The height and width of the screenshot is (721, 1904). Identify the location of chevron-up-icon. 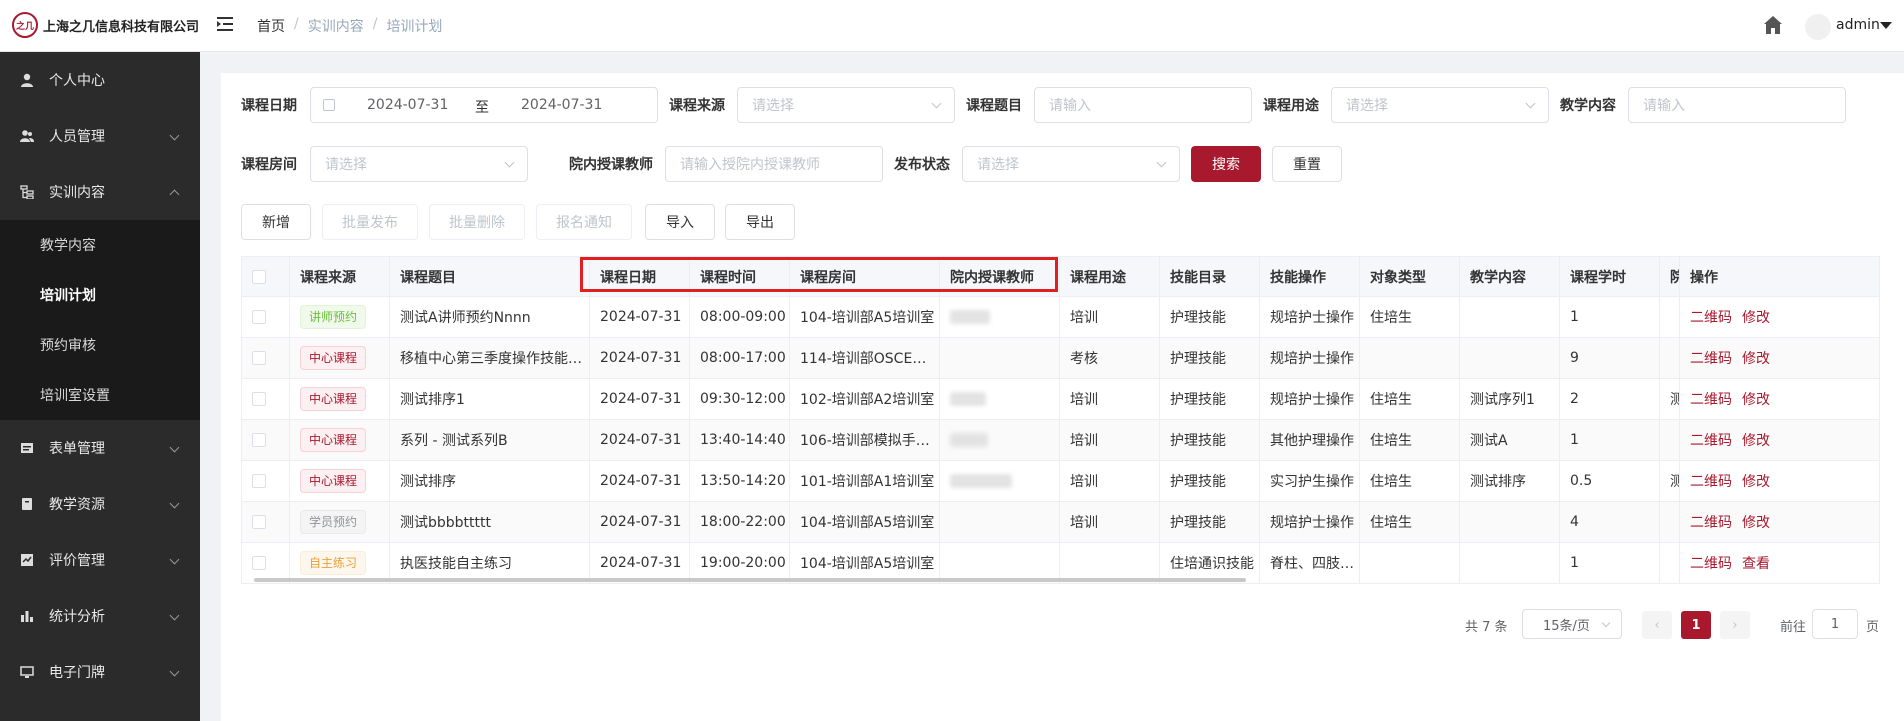
(174, 194).